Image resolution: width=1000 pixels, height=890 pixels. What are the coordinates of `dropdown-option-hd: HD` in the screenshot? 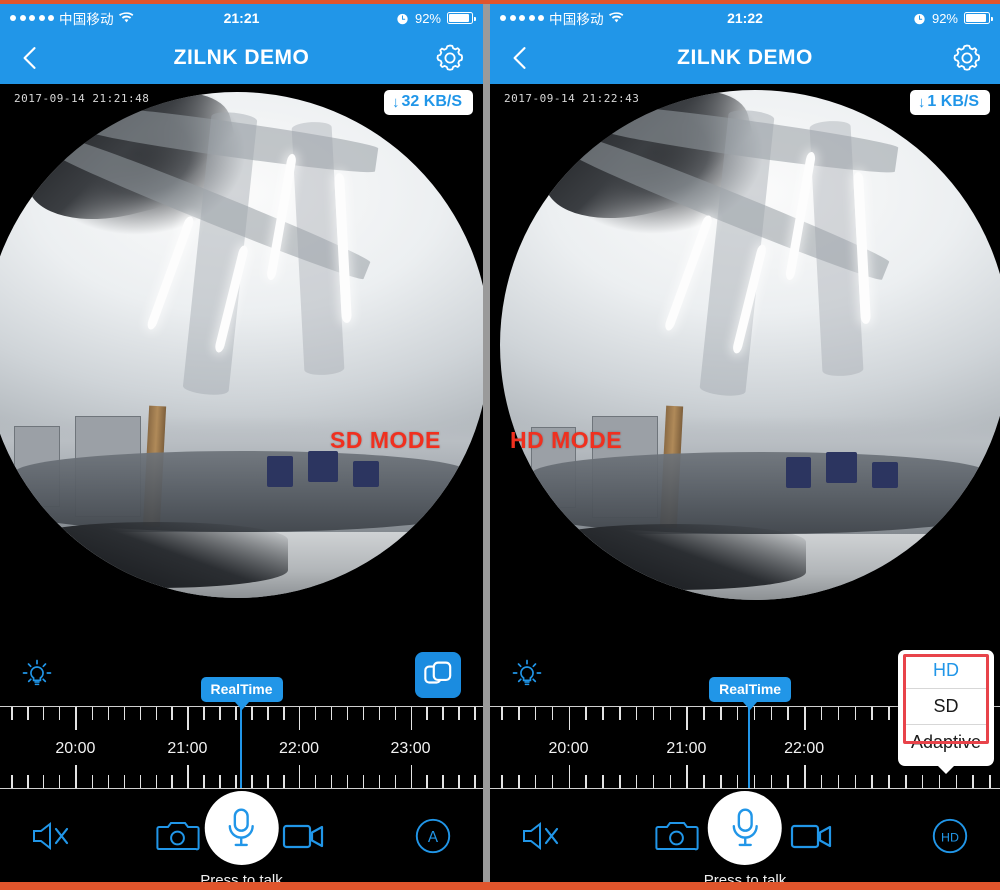 It's located at (946, 670).